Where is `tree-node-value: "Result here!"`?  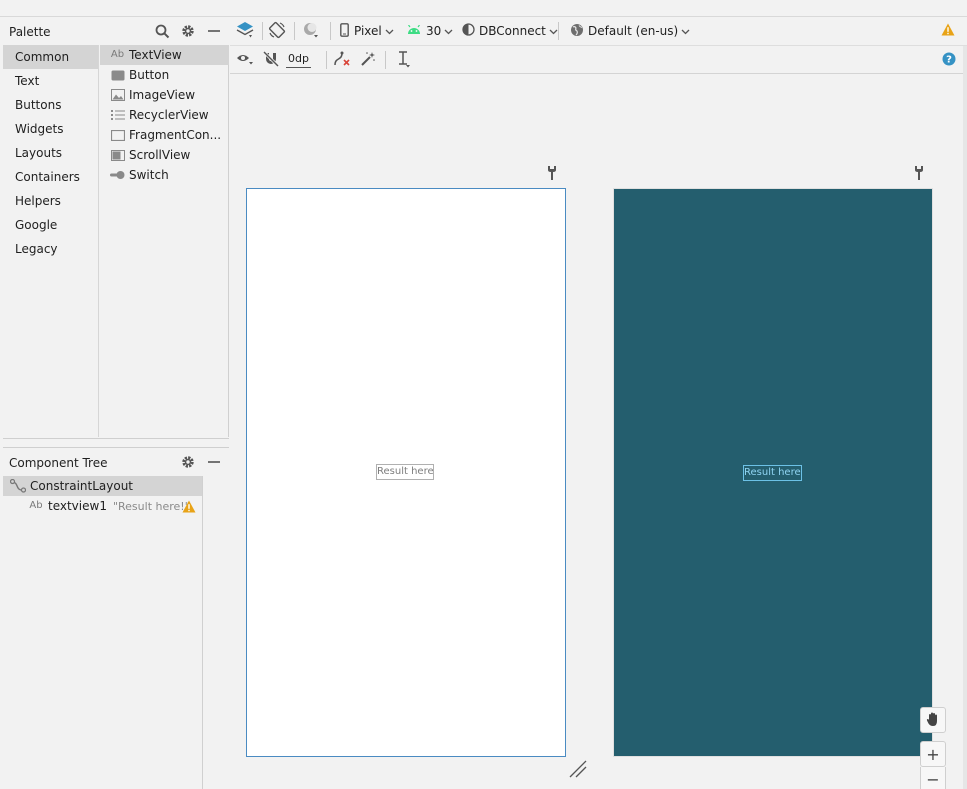 tree-node-value: "Result here!" is located at coordinates (151, 506).